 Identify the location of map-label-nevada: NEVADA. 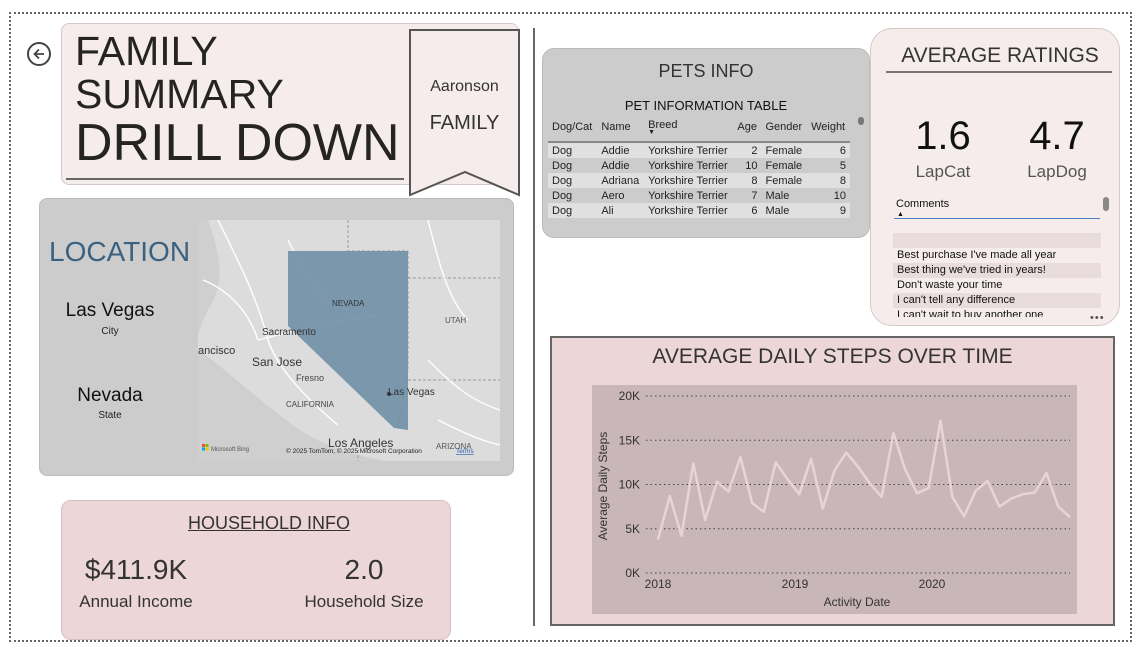
(348, 303).